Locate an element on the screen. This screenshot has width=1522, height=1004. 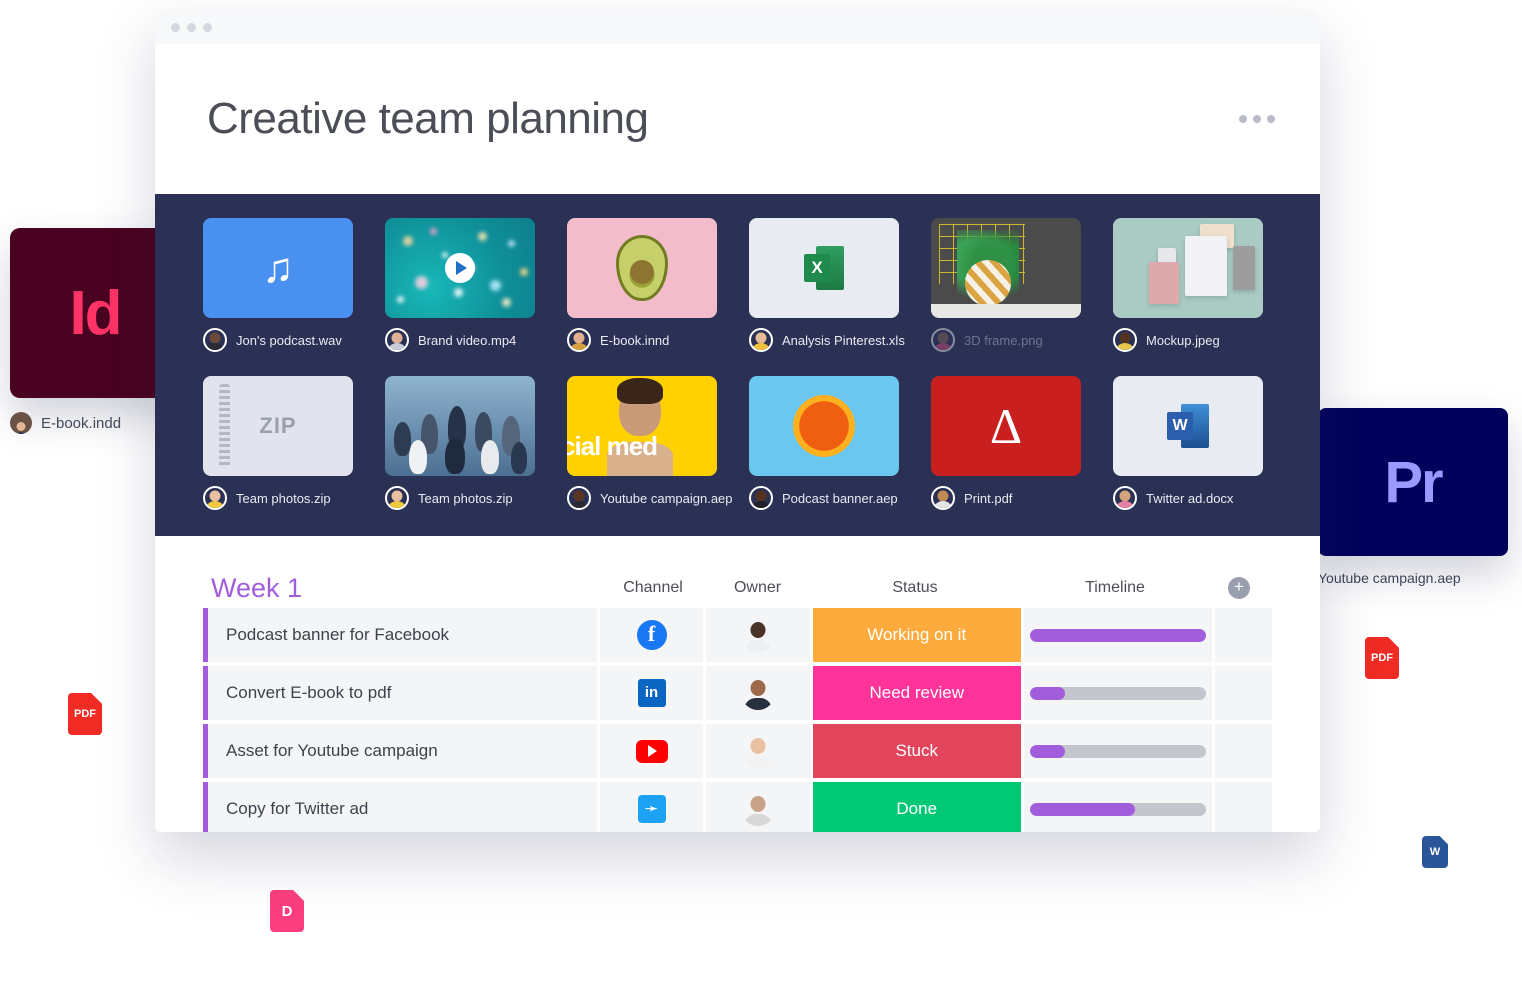
status-badge: Need review is located at coordinates (916, 693).